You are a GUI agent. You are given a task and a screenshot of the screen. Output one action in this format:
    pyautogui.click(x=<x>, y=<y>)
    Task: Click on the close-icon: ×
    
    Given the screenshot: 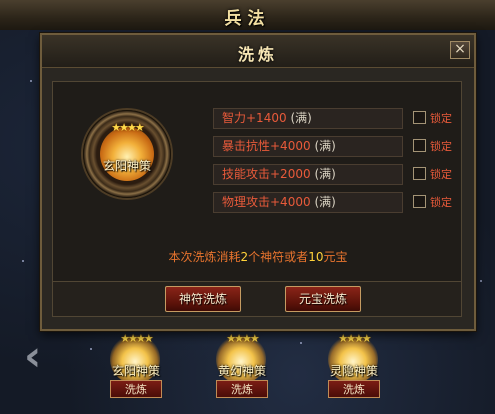 What is the action you would take?
    pyautogui.click(x=460, y=49)
    